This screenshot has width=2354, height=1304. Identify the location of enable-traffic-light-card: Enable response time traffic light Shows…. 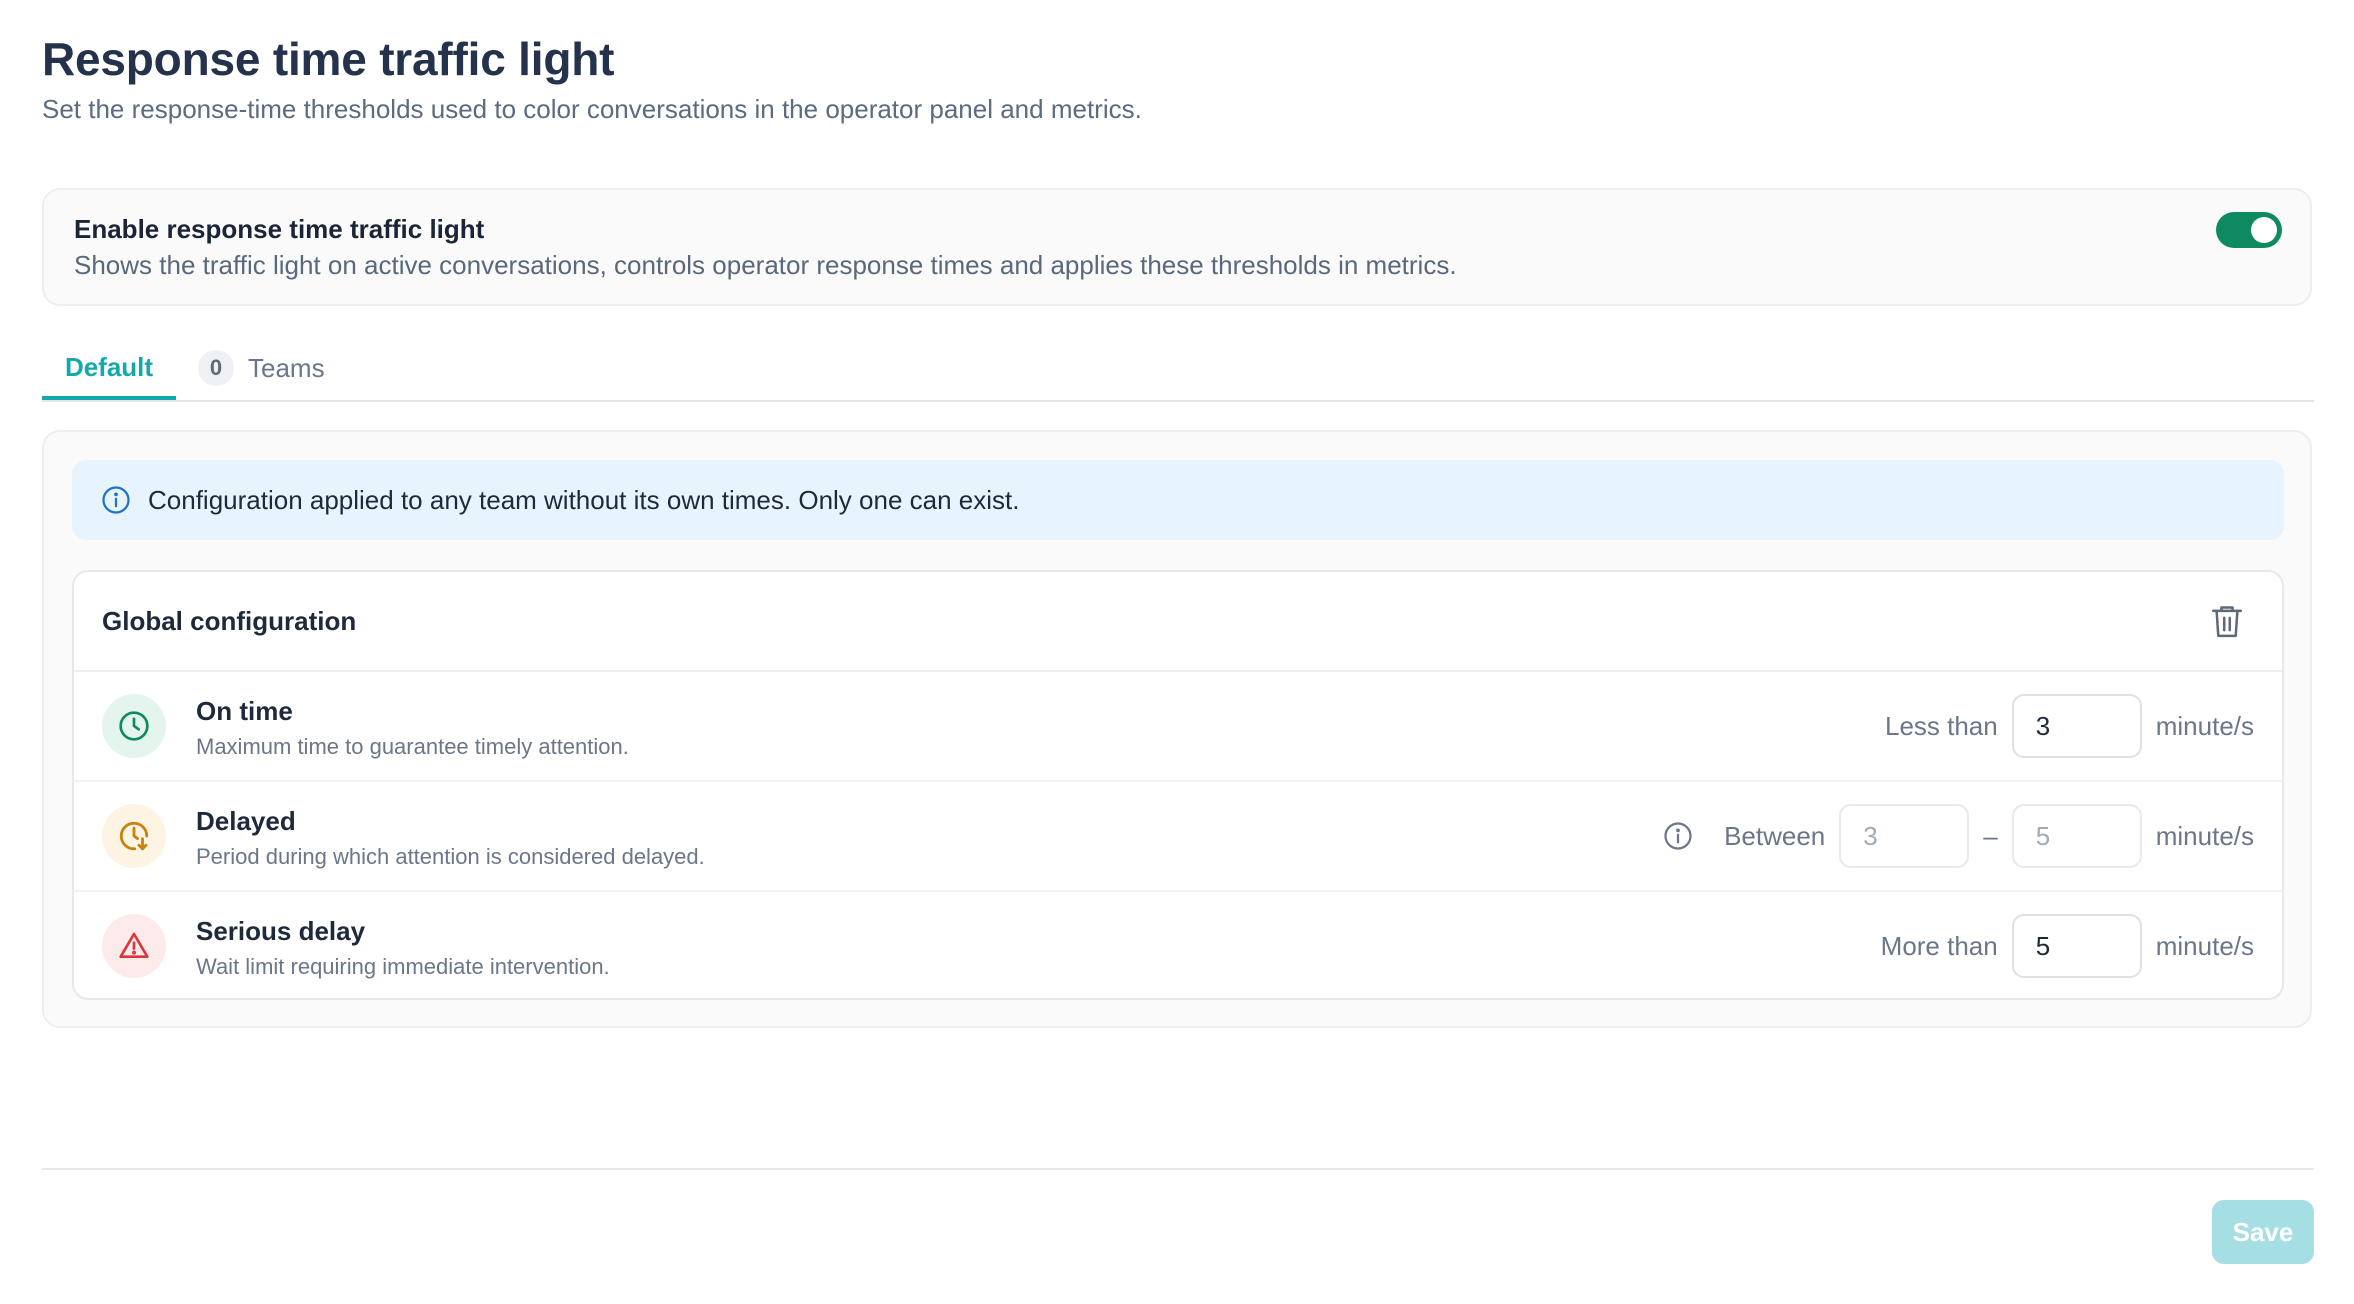
(1177, 247).